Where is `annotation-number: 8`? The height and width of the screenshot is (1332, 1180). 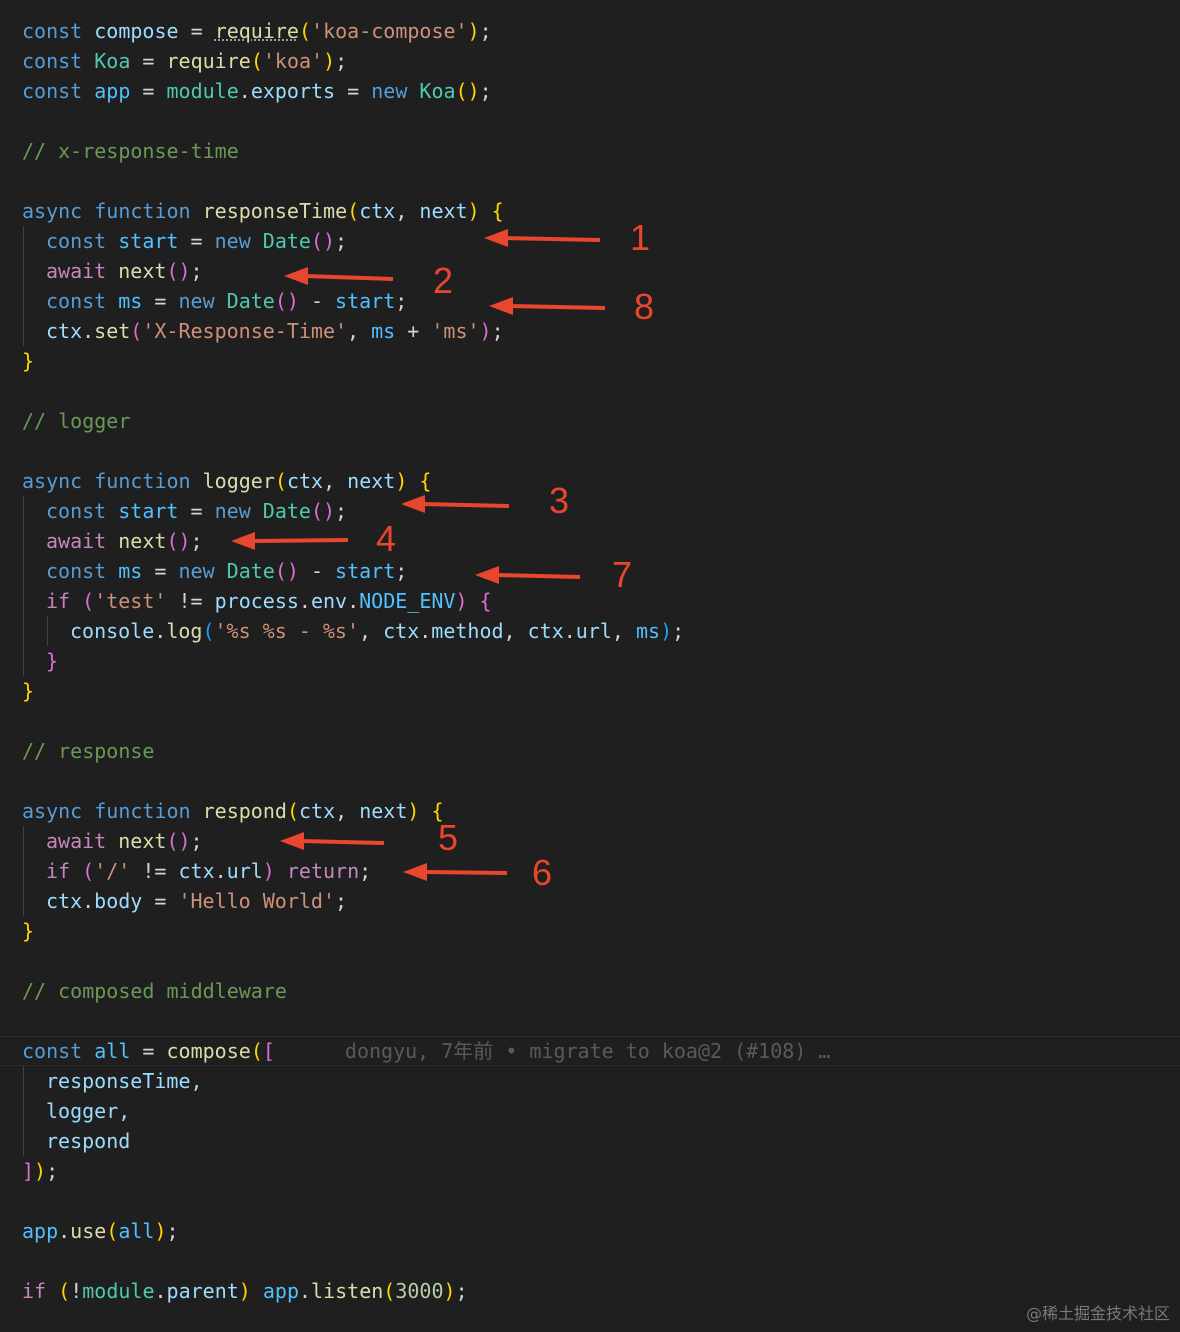 annotation-number: 8 is located at coordinates (644, 306).